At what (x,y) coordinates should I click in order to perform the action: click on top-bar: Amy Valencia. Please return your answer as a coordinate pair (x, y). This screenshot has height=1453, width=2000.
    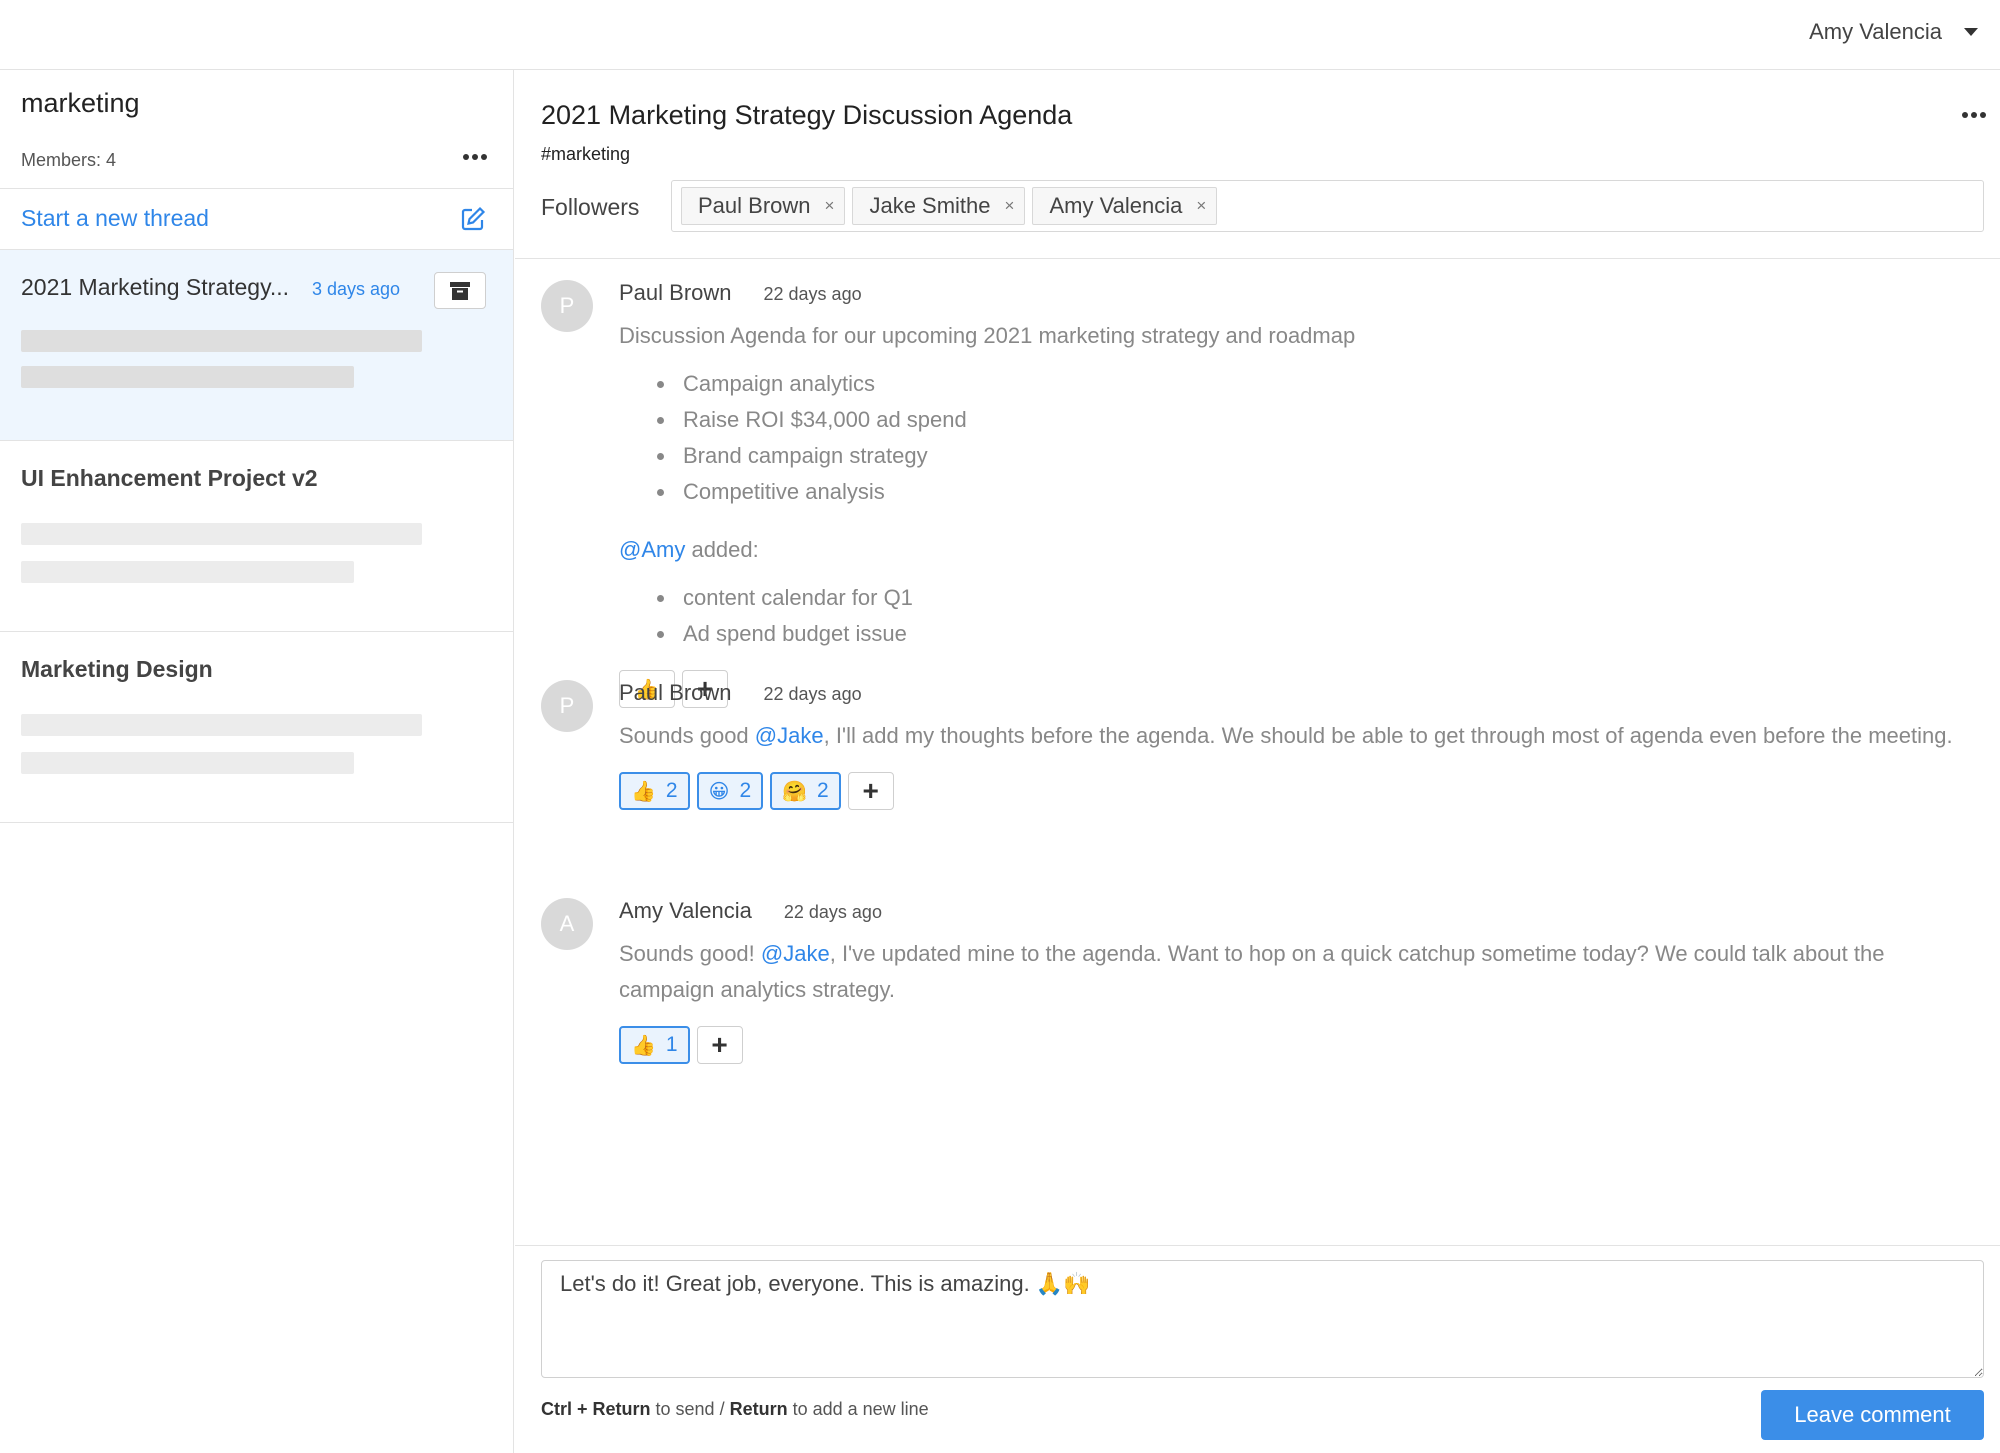
    Looking at the image, I should click on (1000, 35).